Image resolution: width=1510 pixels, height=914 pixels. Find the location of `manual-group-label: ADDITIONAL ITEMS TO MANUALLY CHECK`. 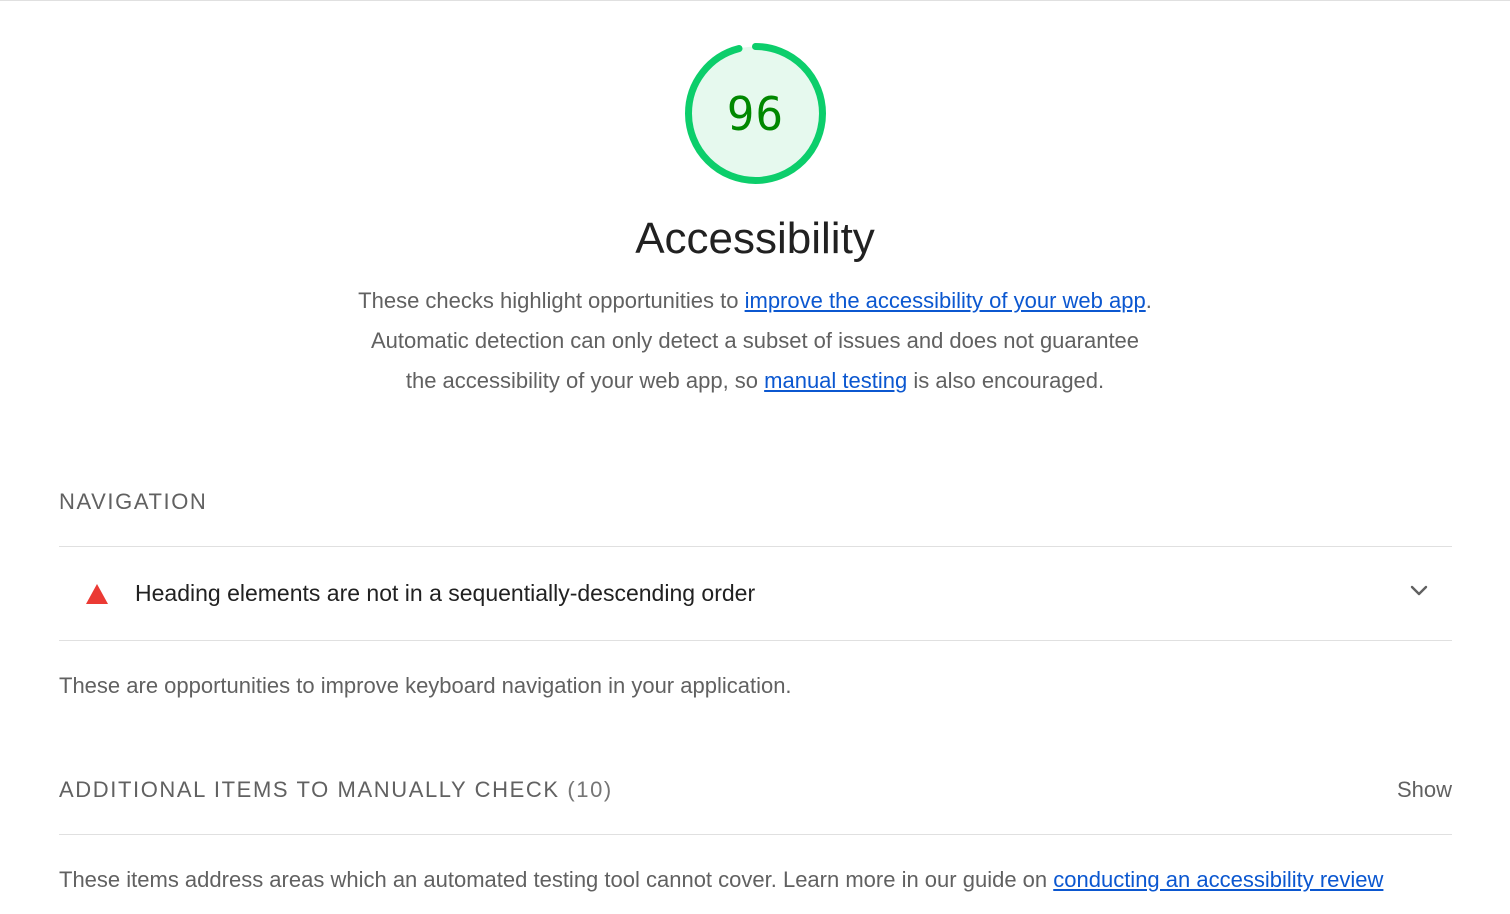

manual-group-label: ADDITIONAL ITEMS TO MANUALLY CHECK is located at coordinates (309, 789).